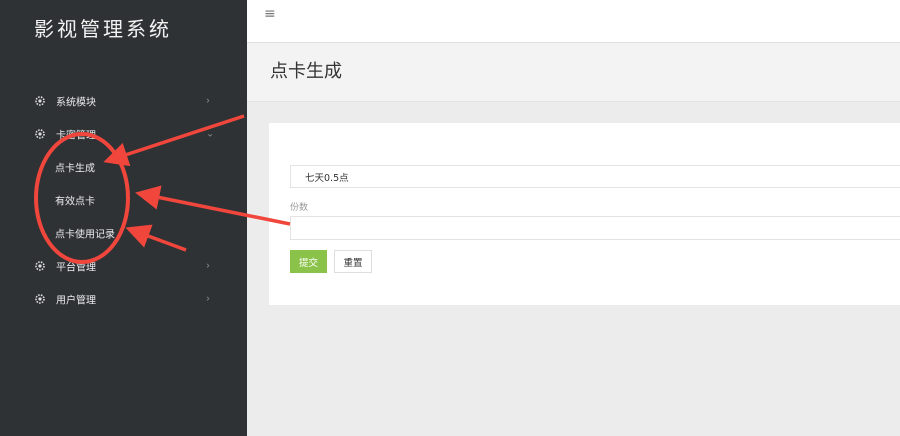 The height and width of the screenshot is (436, 900). I want to click on sidebar-subitem-card-generate: 点卡生成, so click(123, 166).